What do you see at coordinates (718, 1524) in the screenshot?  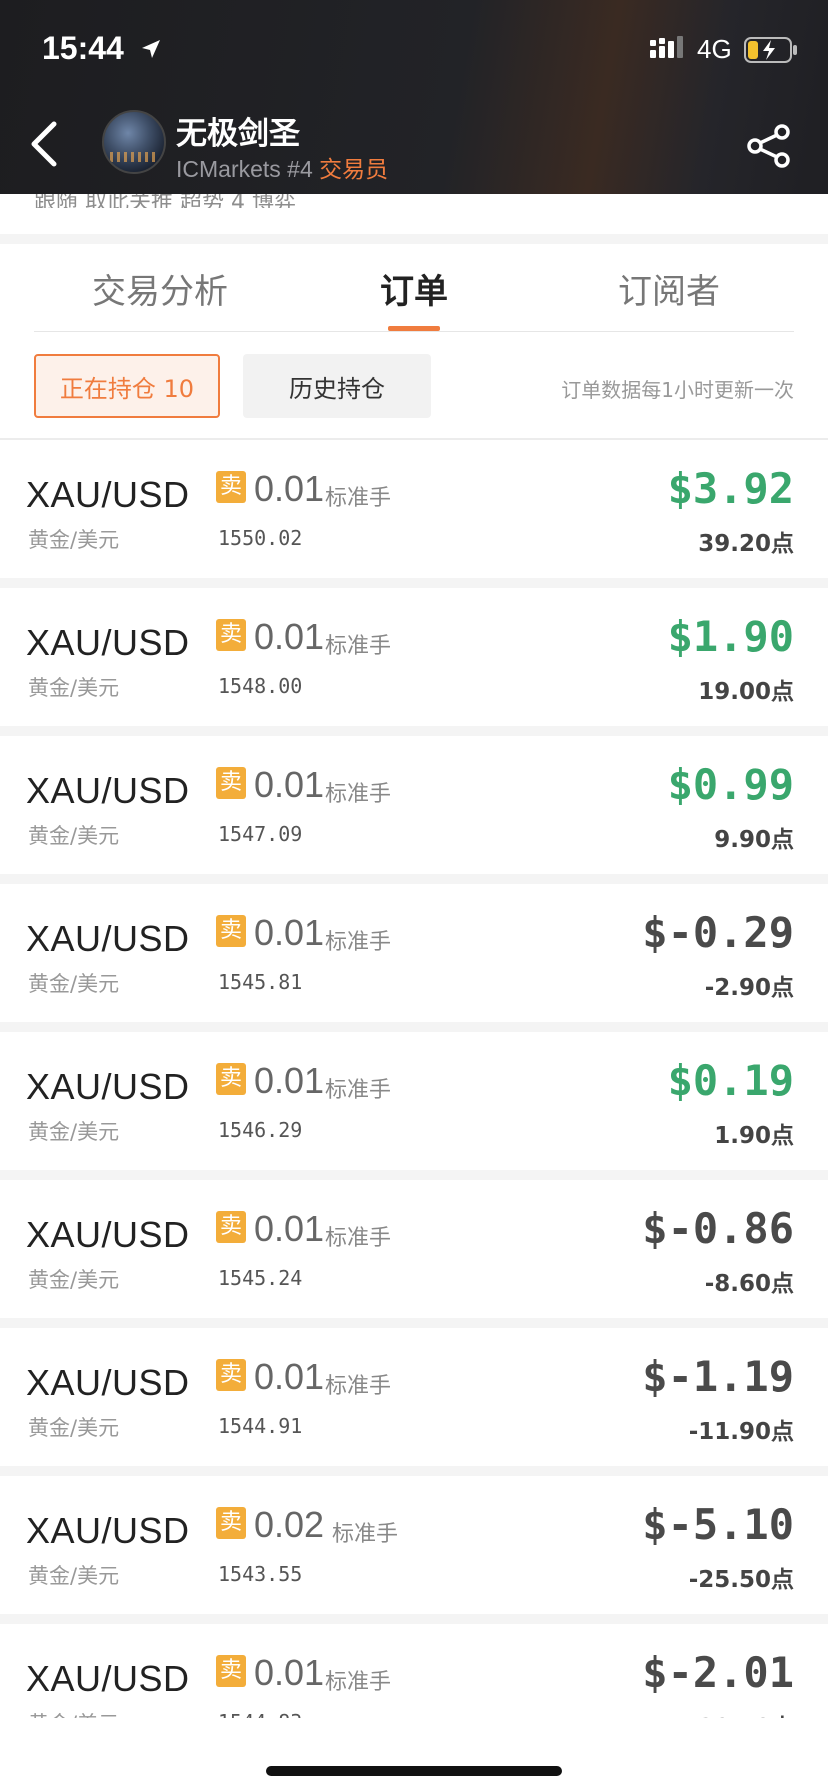 I see `order-profit: $-5.10` at bounding box center [718, 1524].